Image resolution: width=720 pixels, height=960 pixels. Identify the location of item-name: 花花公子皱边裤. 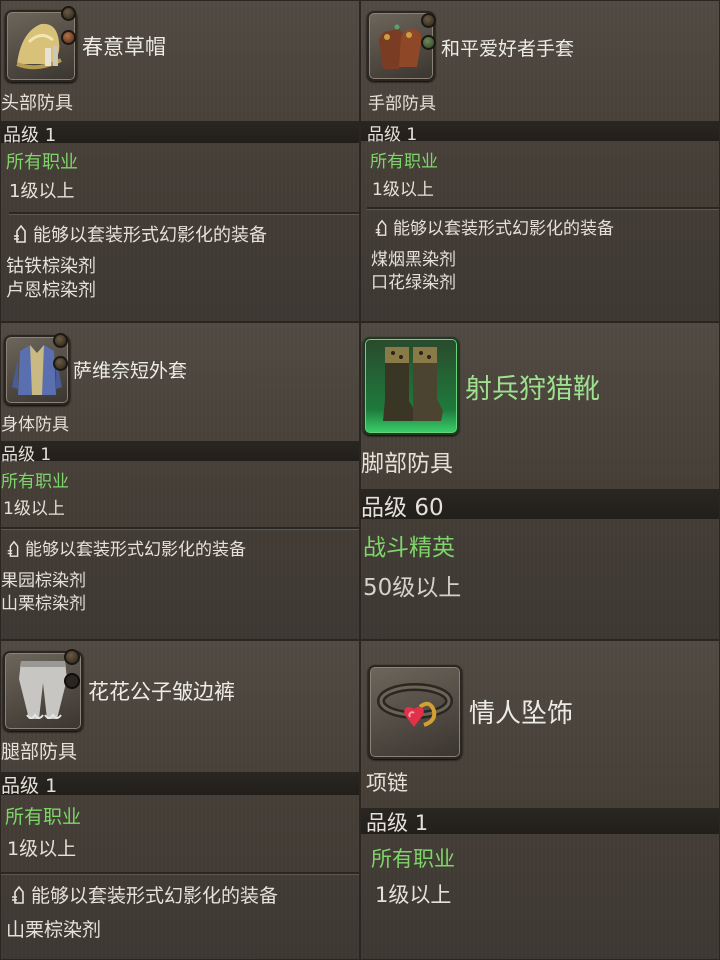
(161, 692).